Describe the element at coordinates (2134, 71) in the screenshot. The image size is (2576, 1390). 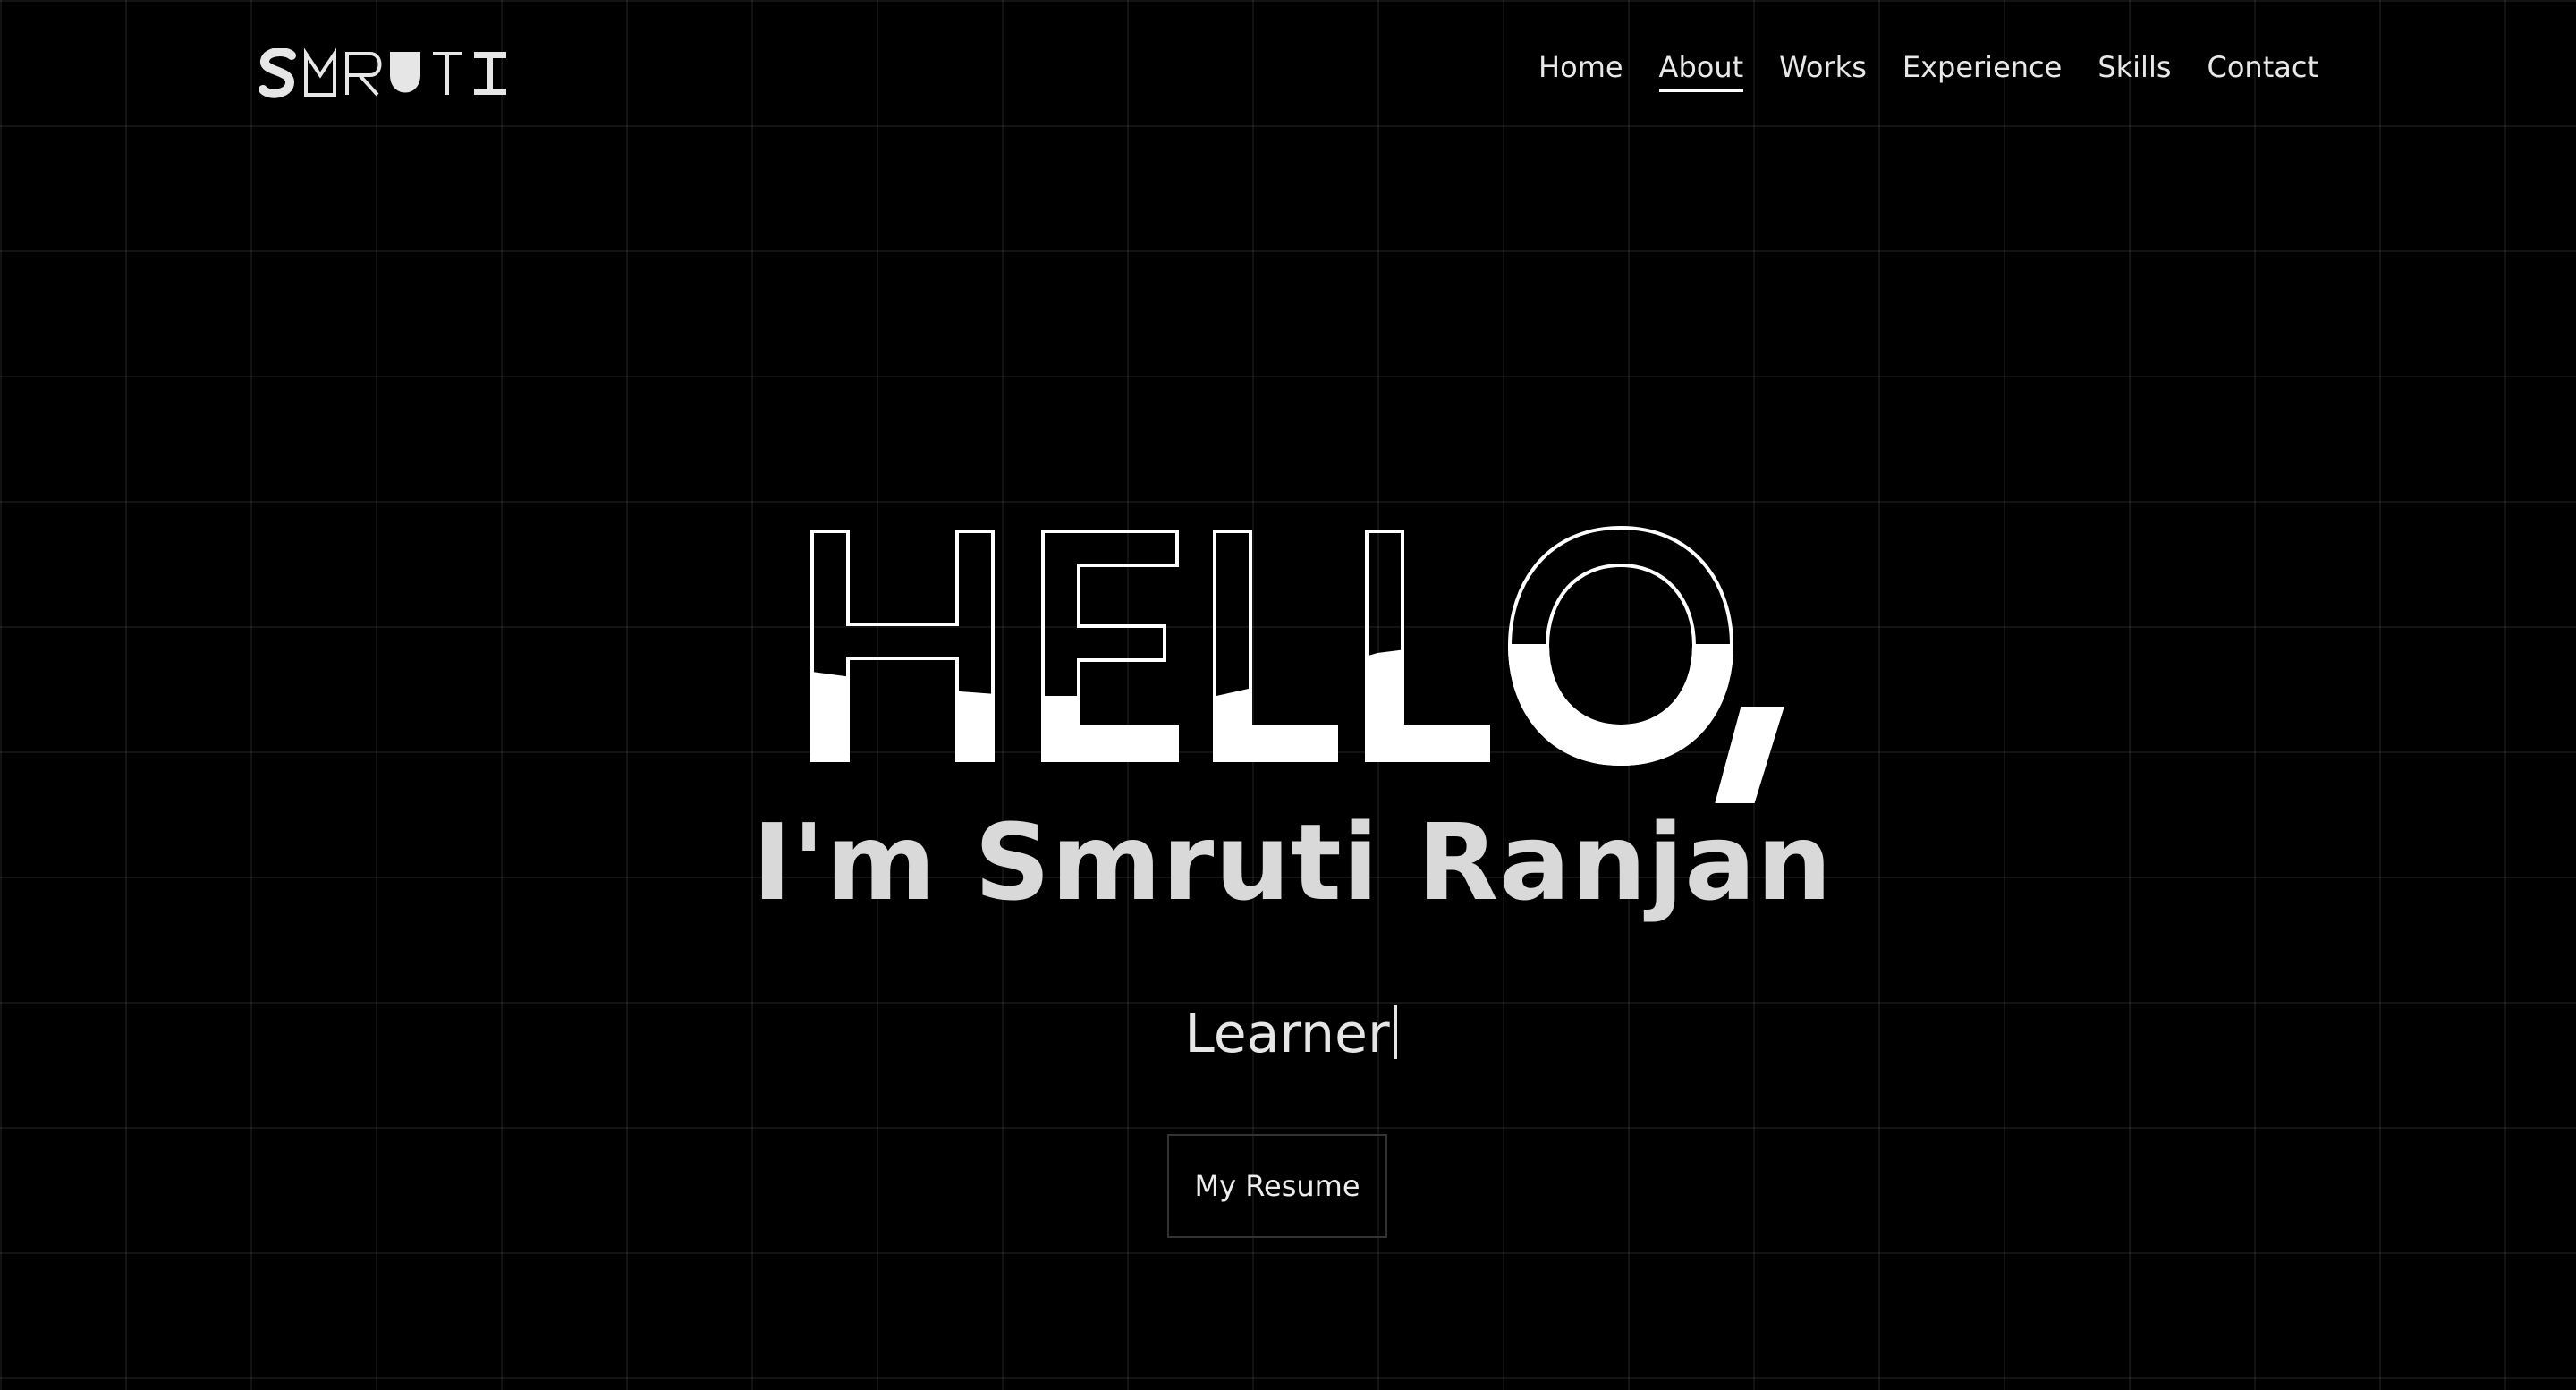
I see `nav-skills: Skills` at that location.